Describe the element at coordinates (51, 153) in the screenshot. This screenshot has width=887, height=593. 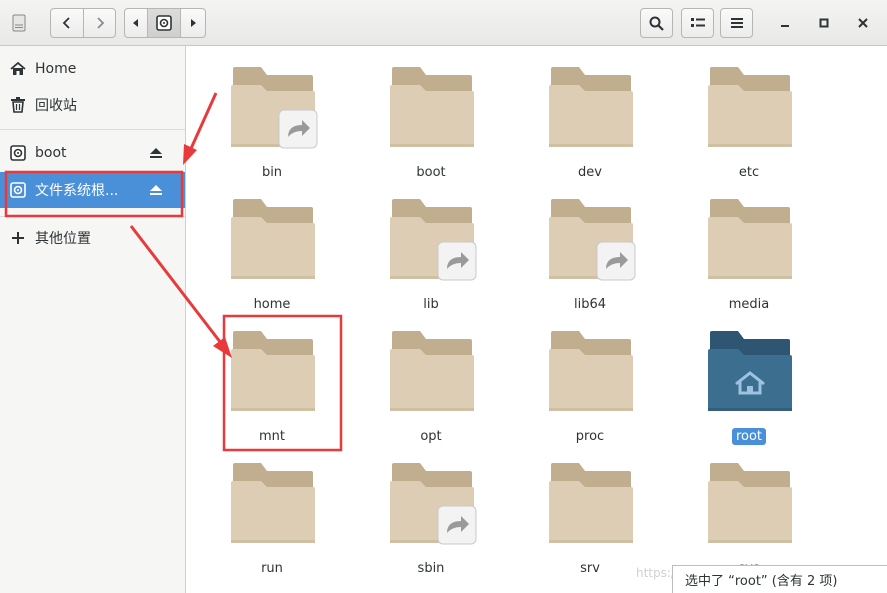
I see `sidebar-item-label: boot` at that location.